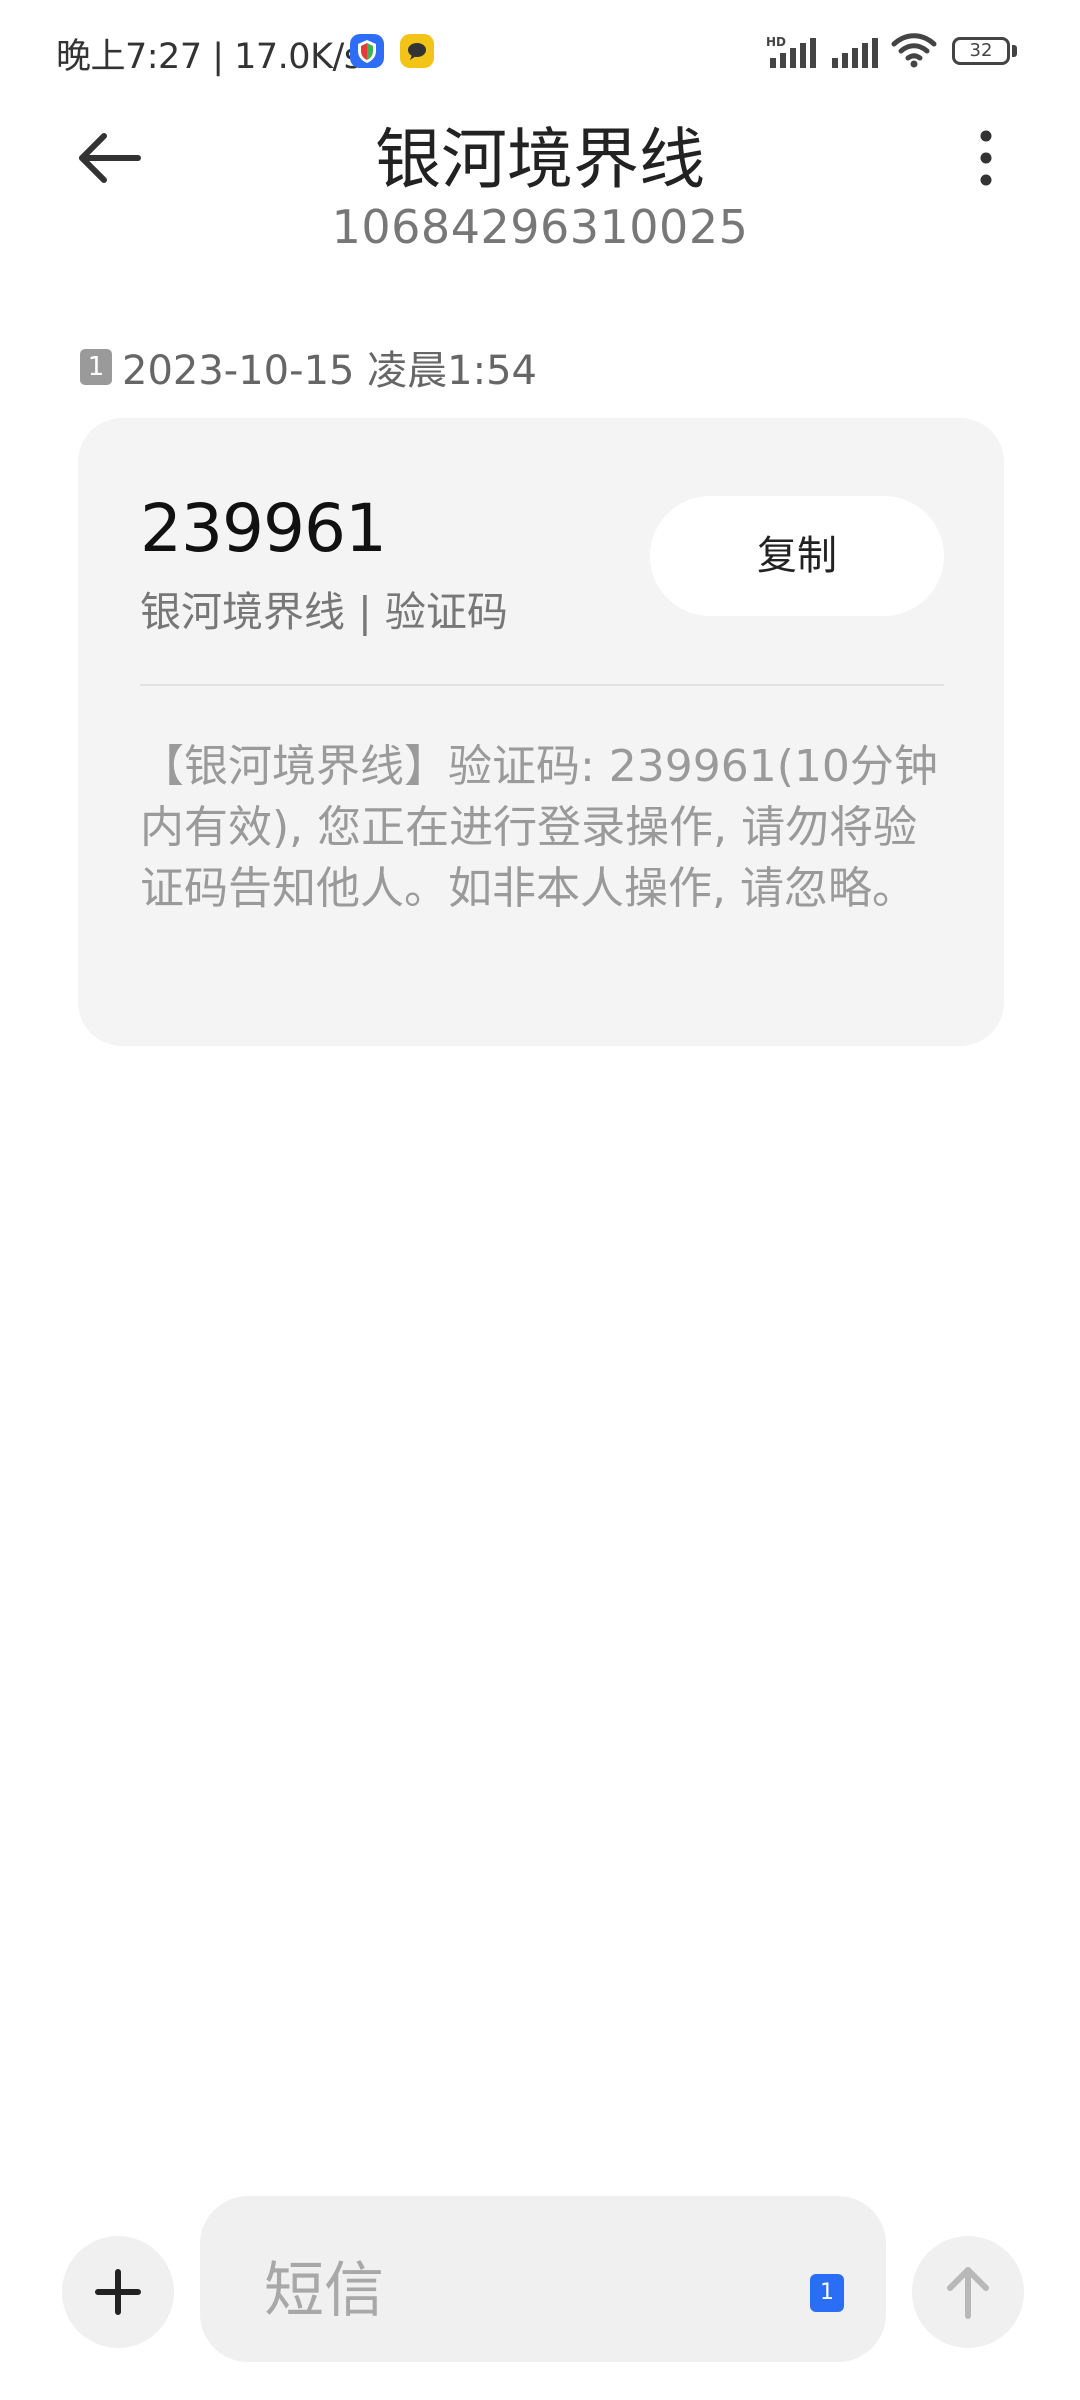 This screenshot has width=1080, height=2400. I want to click on contact-phone-number: 10684296310025, so click(540, 227).